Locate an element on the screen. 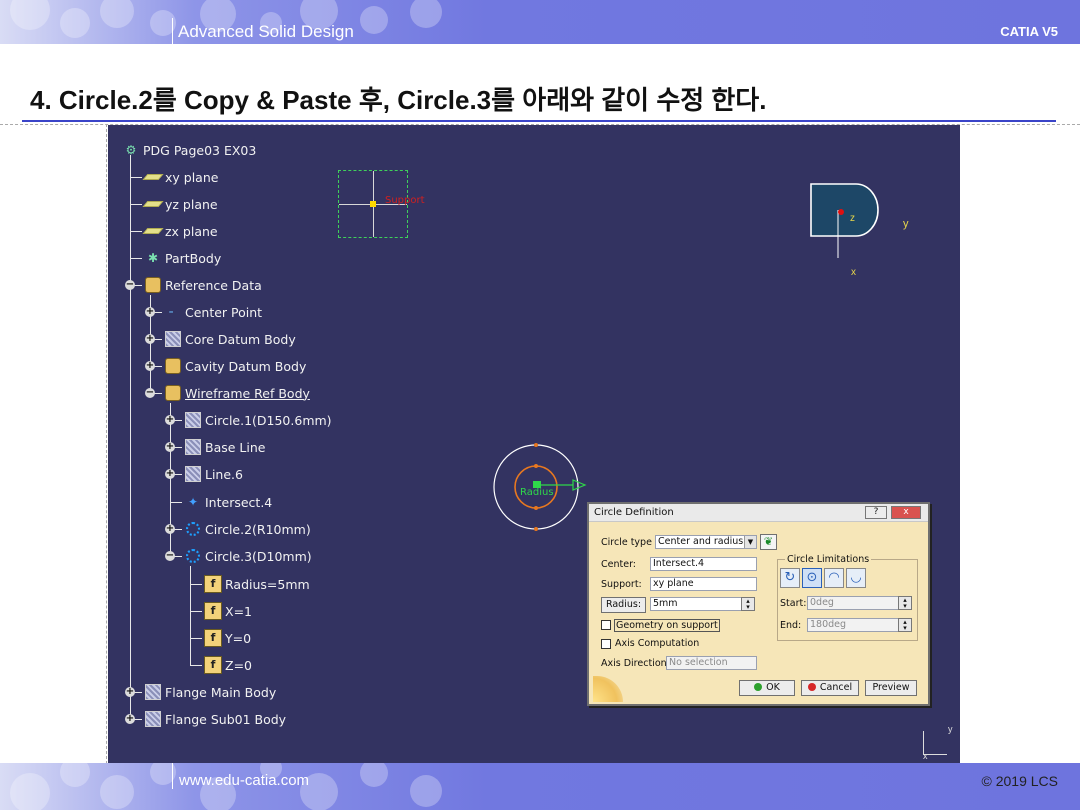 The image size is (1080, 810). tree-item-flange-sub01-body: Flange Sub01 Body is located at coordinates (215, 719).